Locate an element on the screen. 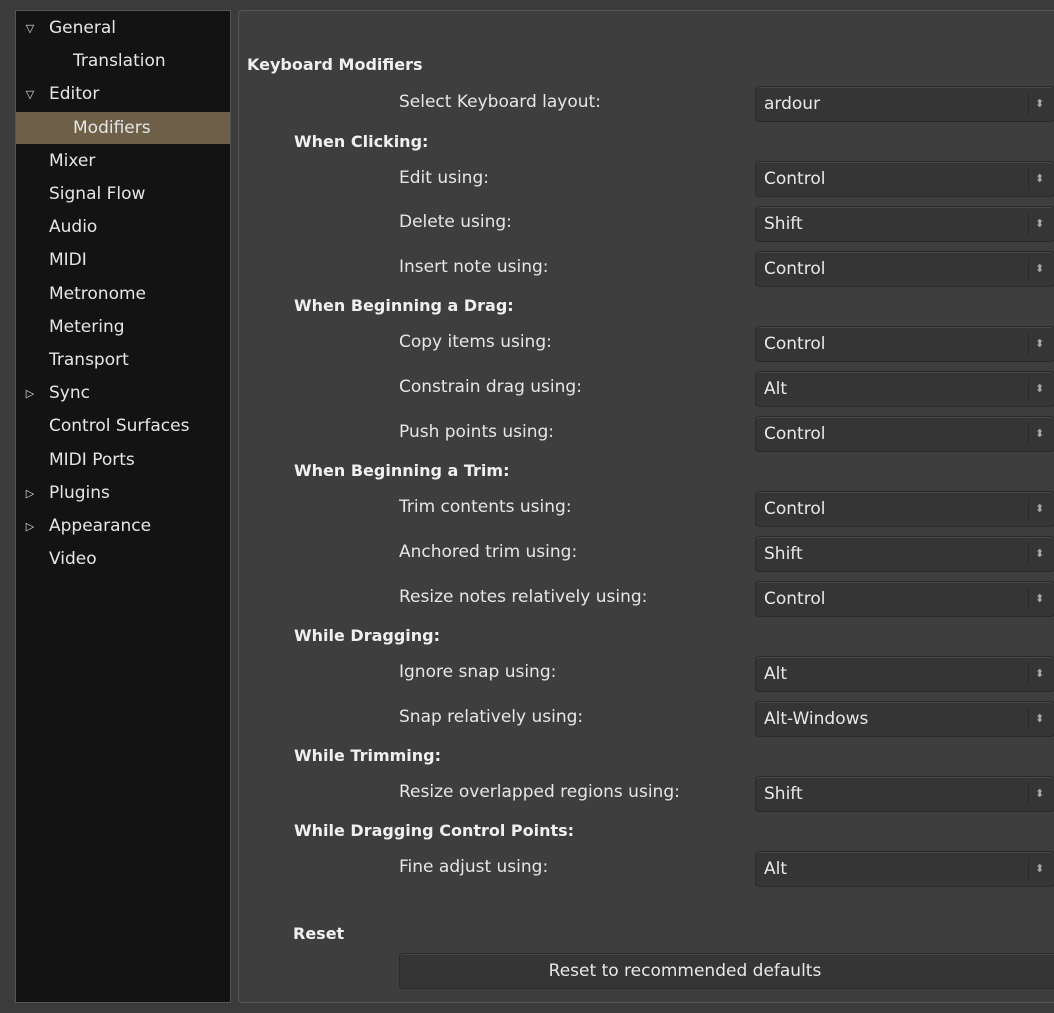 The image size is (1054, 1013). push-points-using-select: Control ⬍ is located at coordinates (904, 434).